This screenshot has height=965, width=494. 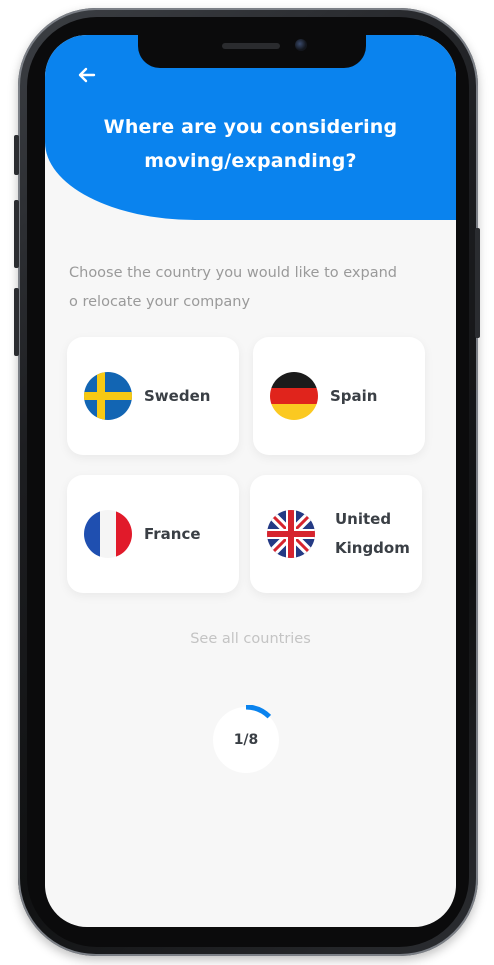 What do you see at coordinates (301, 45) in the screenshot?
I see `front-camera` at bounding box center [301, 45].